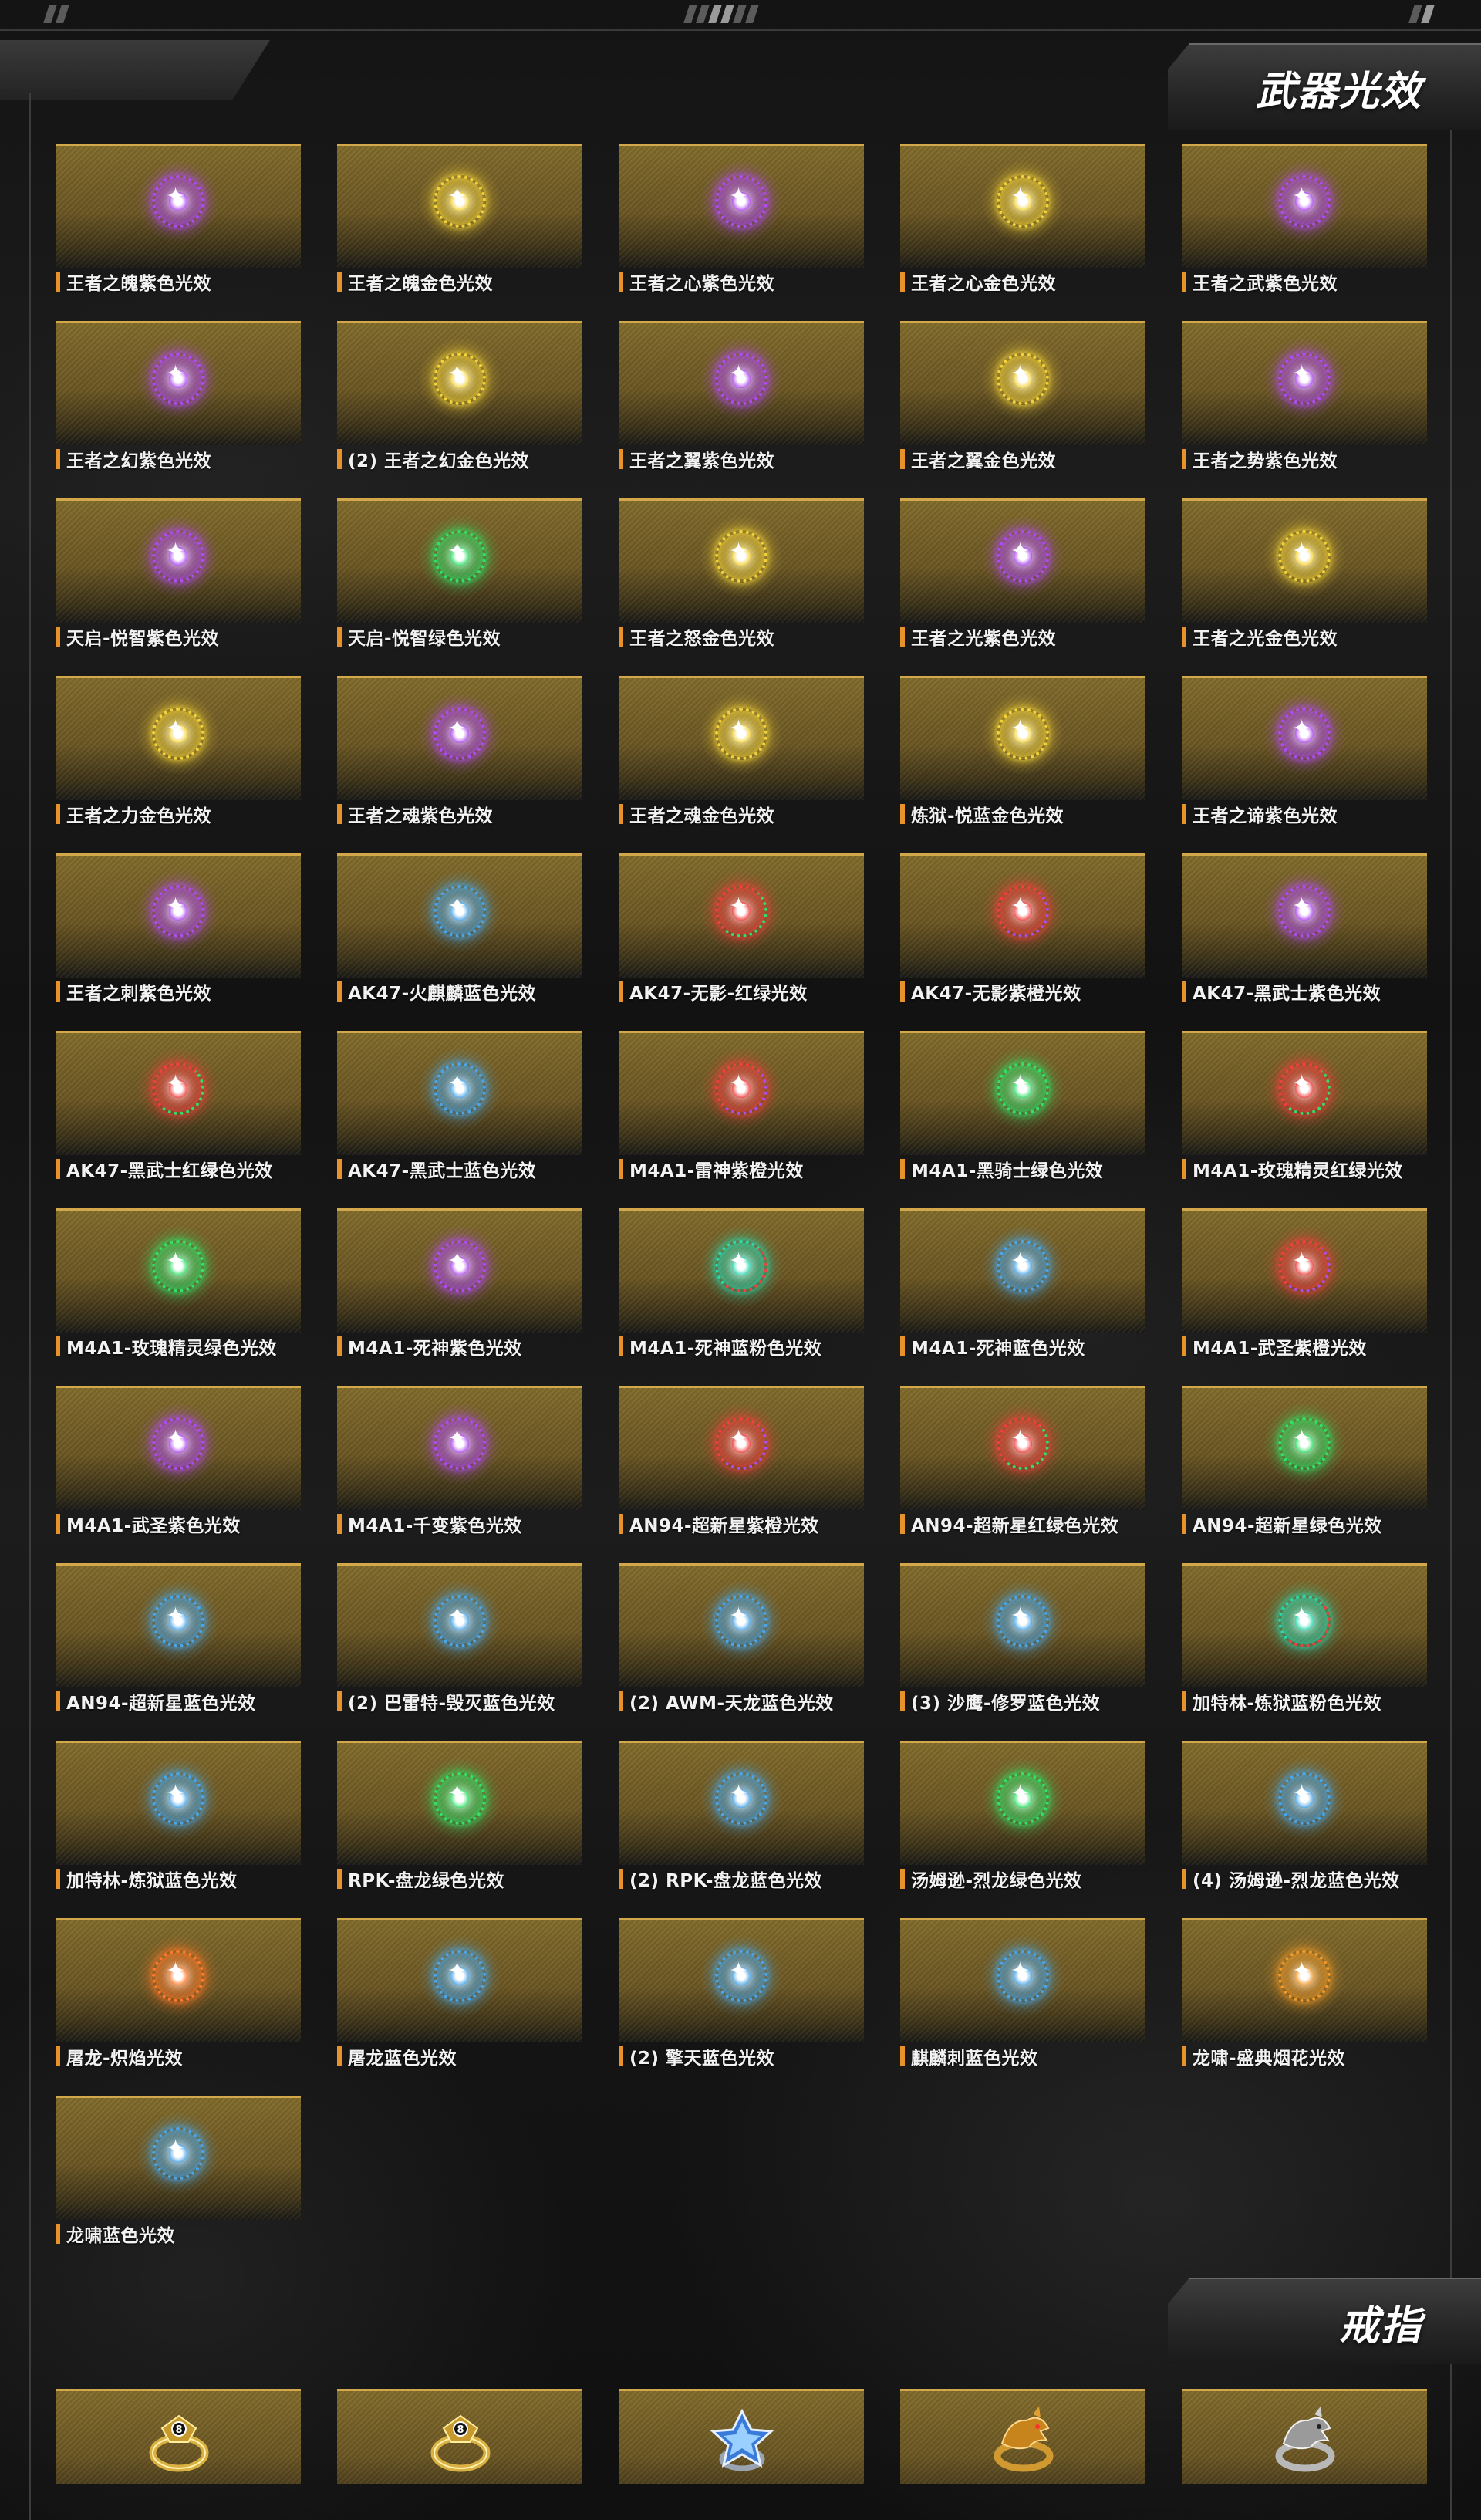  What do you see at coordinates (459, 1116) in the screenshot?
I see `effect-card: AK47-黑武士蓝色光效` at bounding box center [459, 1116].